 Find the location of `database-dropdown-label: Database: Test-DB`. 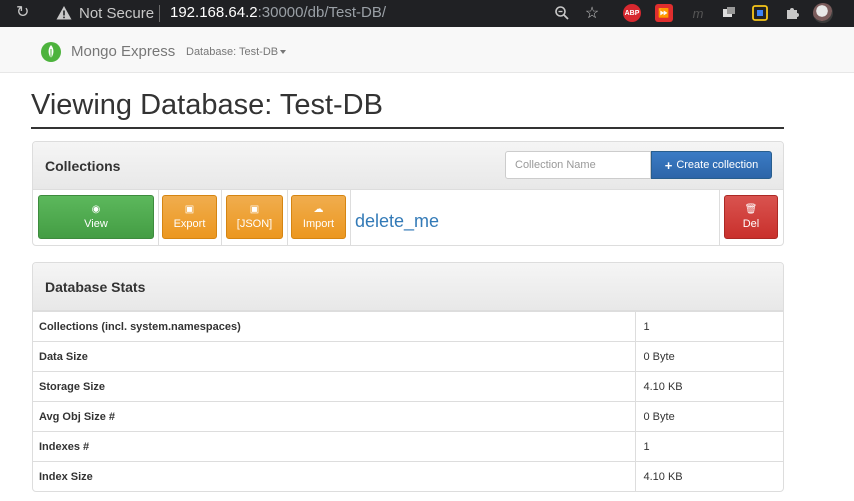

database-dropdown-label: Database: Test-DB is located at coordinates (232, 52).